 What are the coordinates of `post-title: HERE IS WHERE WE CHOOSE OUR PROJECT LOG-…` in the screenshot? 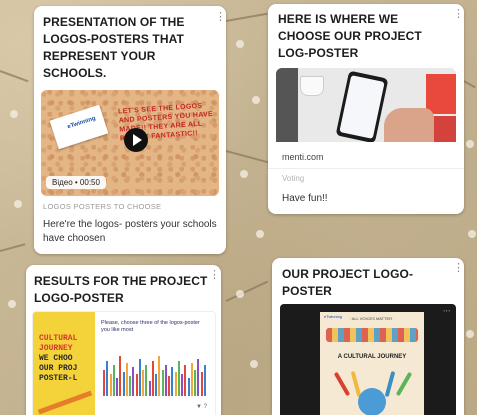 It's located at (350, 36).